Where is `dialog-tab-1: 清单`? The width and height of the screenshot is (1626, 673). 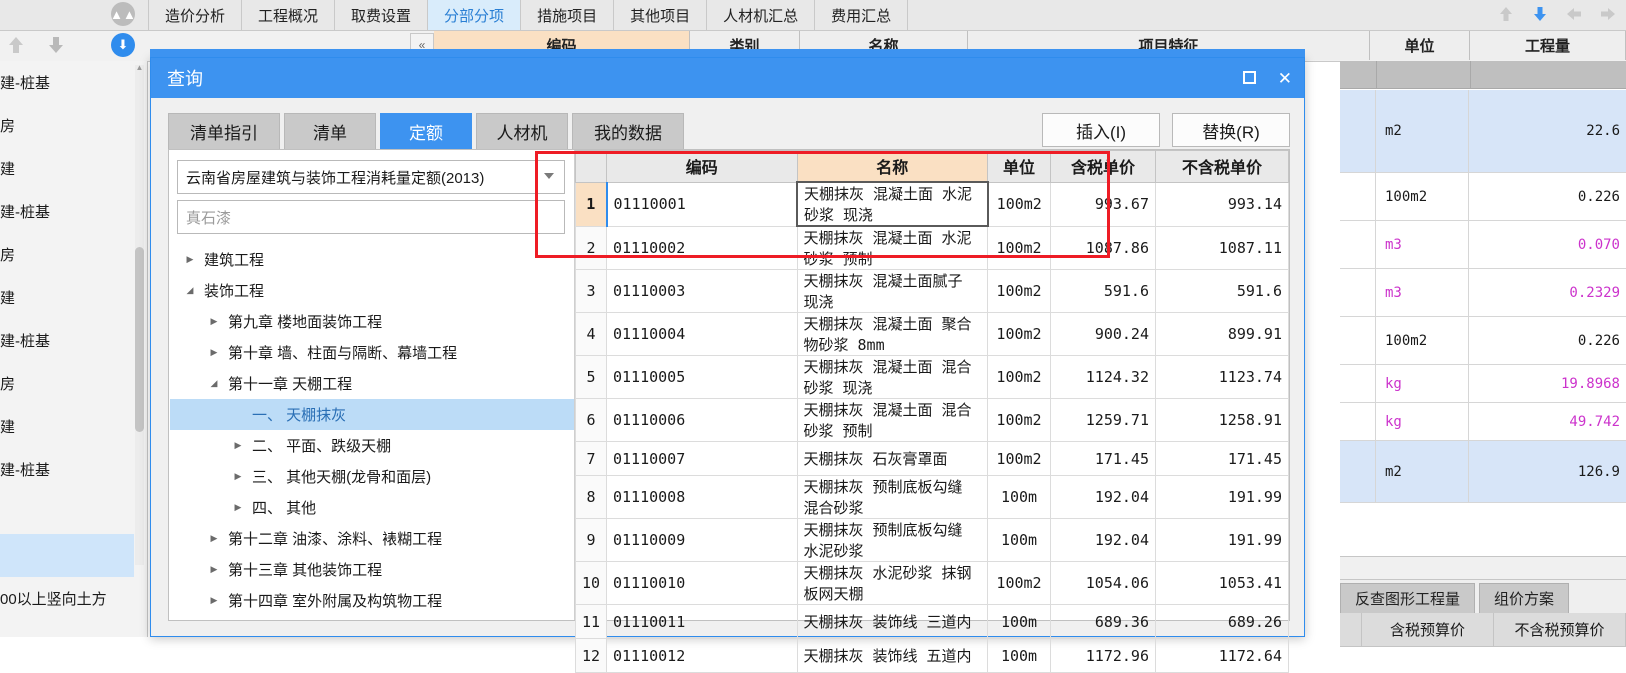 dialog-tab-1: 清单 is located at coordinates (330, 131).